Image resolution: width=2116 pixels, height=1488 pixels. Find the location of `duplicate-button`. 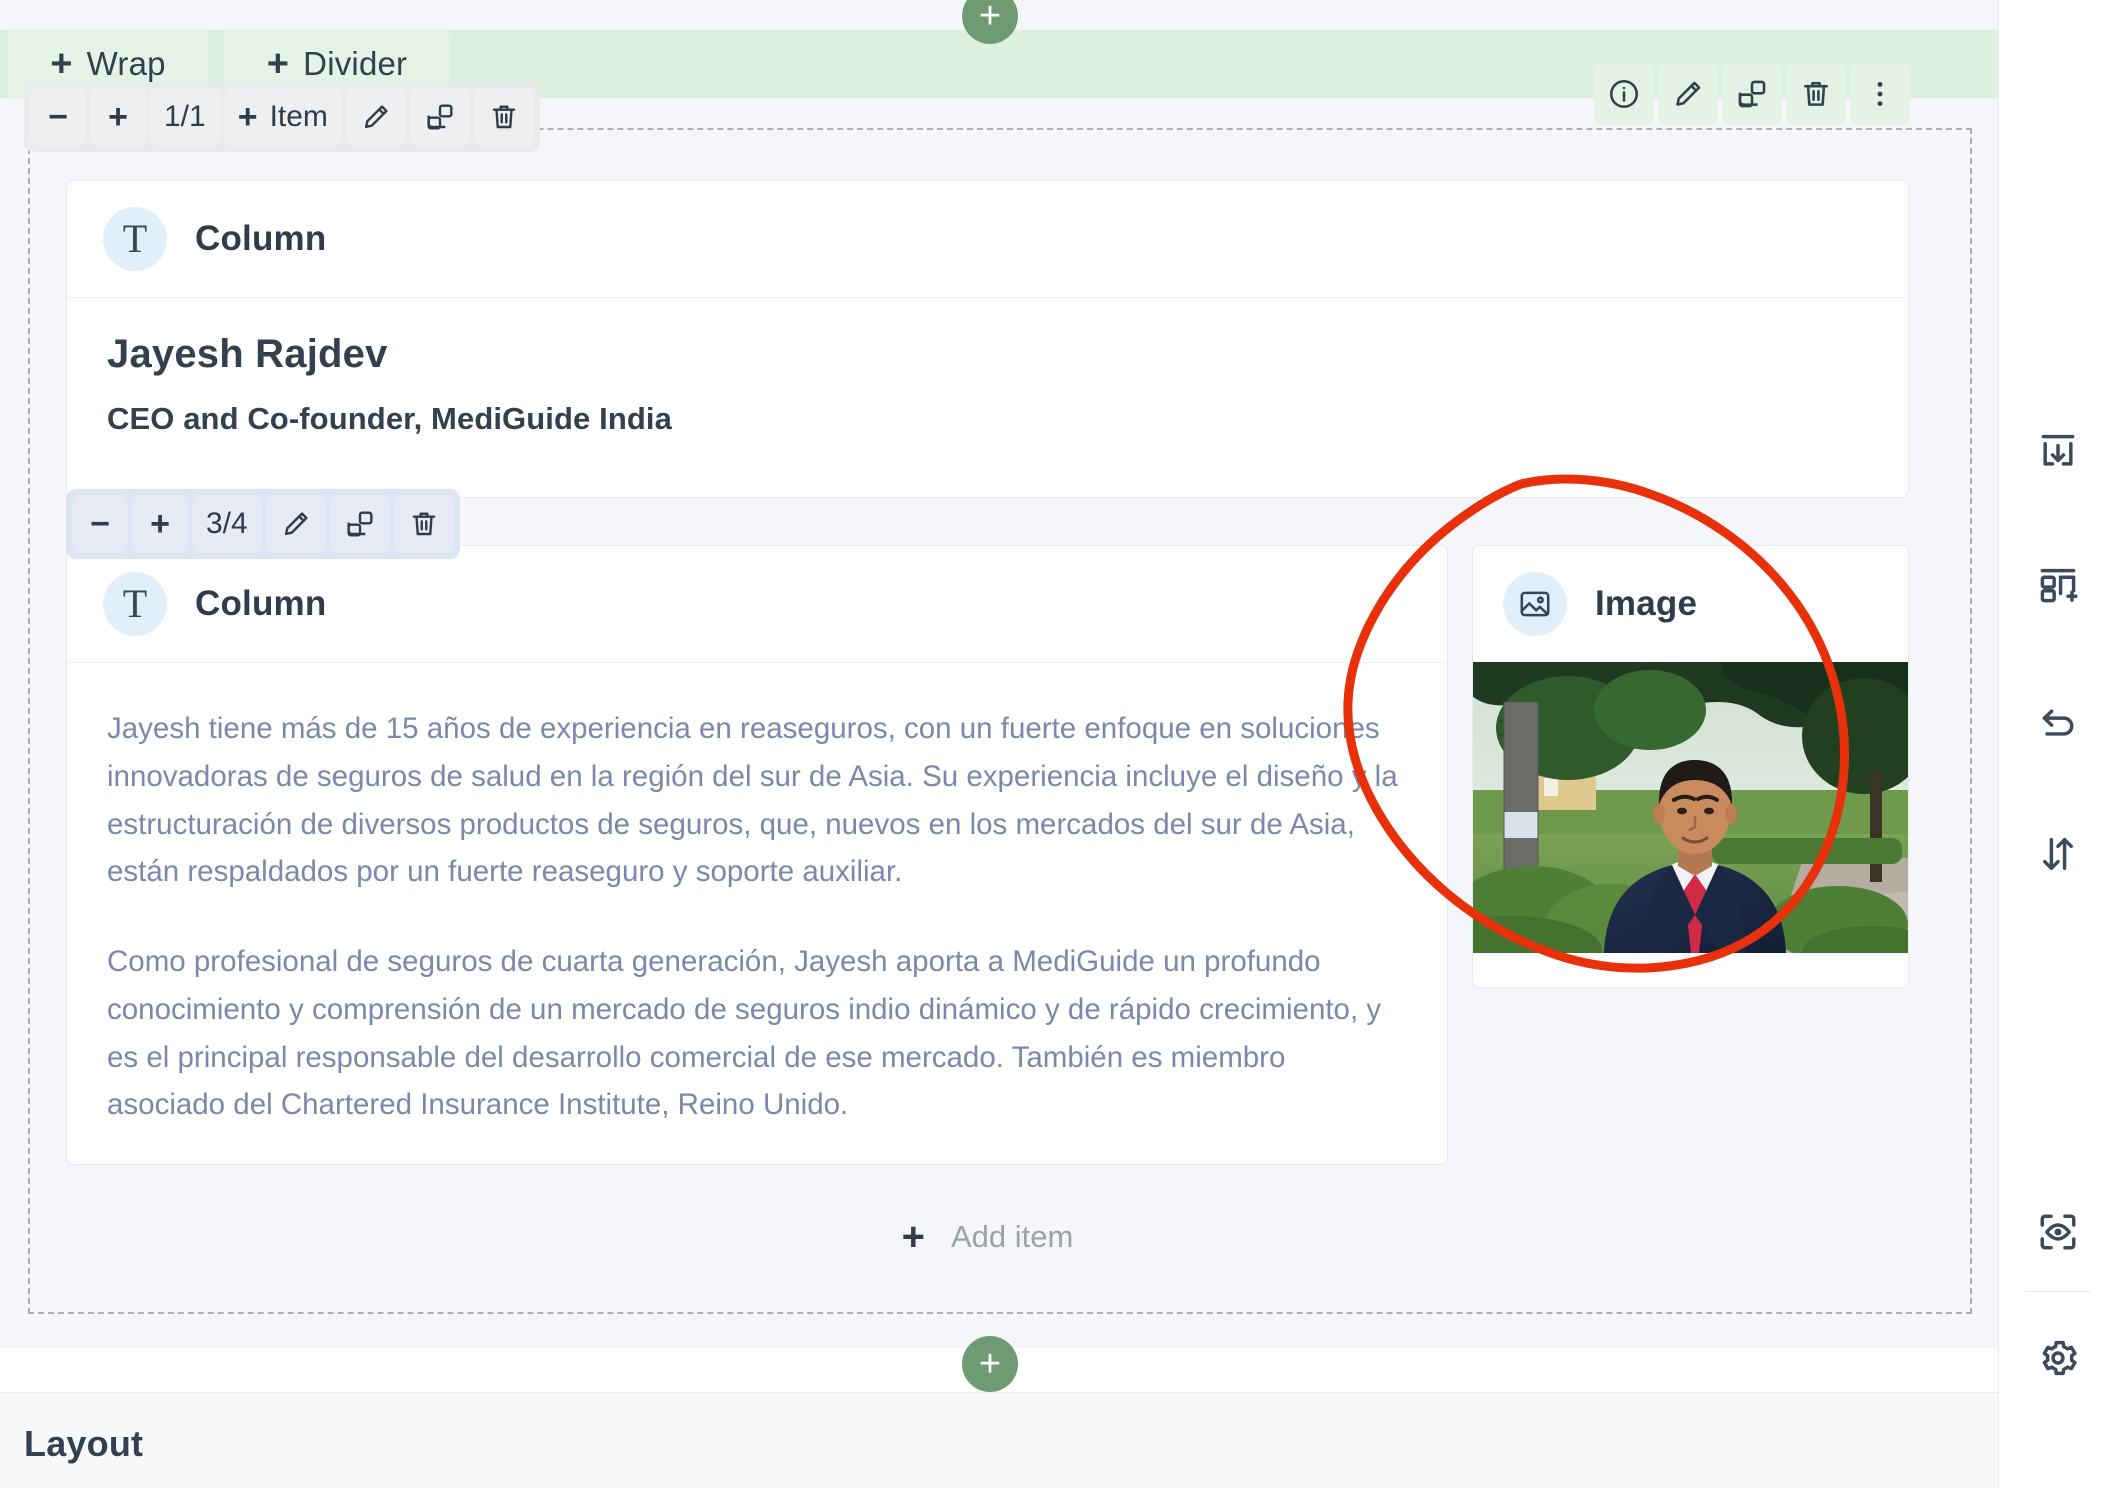

duplicate-button is located at coordinates (1752, 94).